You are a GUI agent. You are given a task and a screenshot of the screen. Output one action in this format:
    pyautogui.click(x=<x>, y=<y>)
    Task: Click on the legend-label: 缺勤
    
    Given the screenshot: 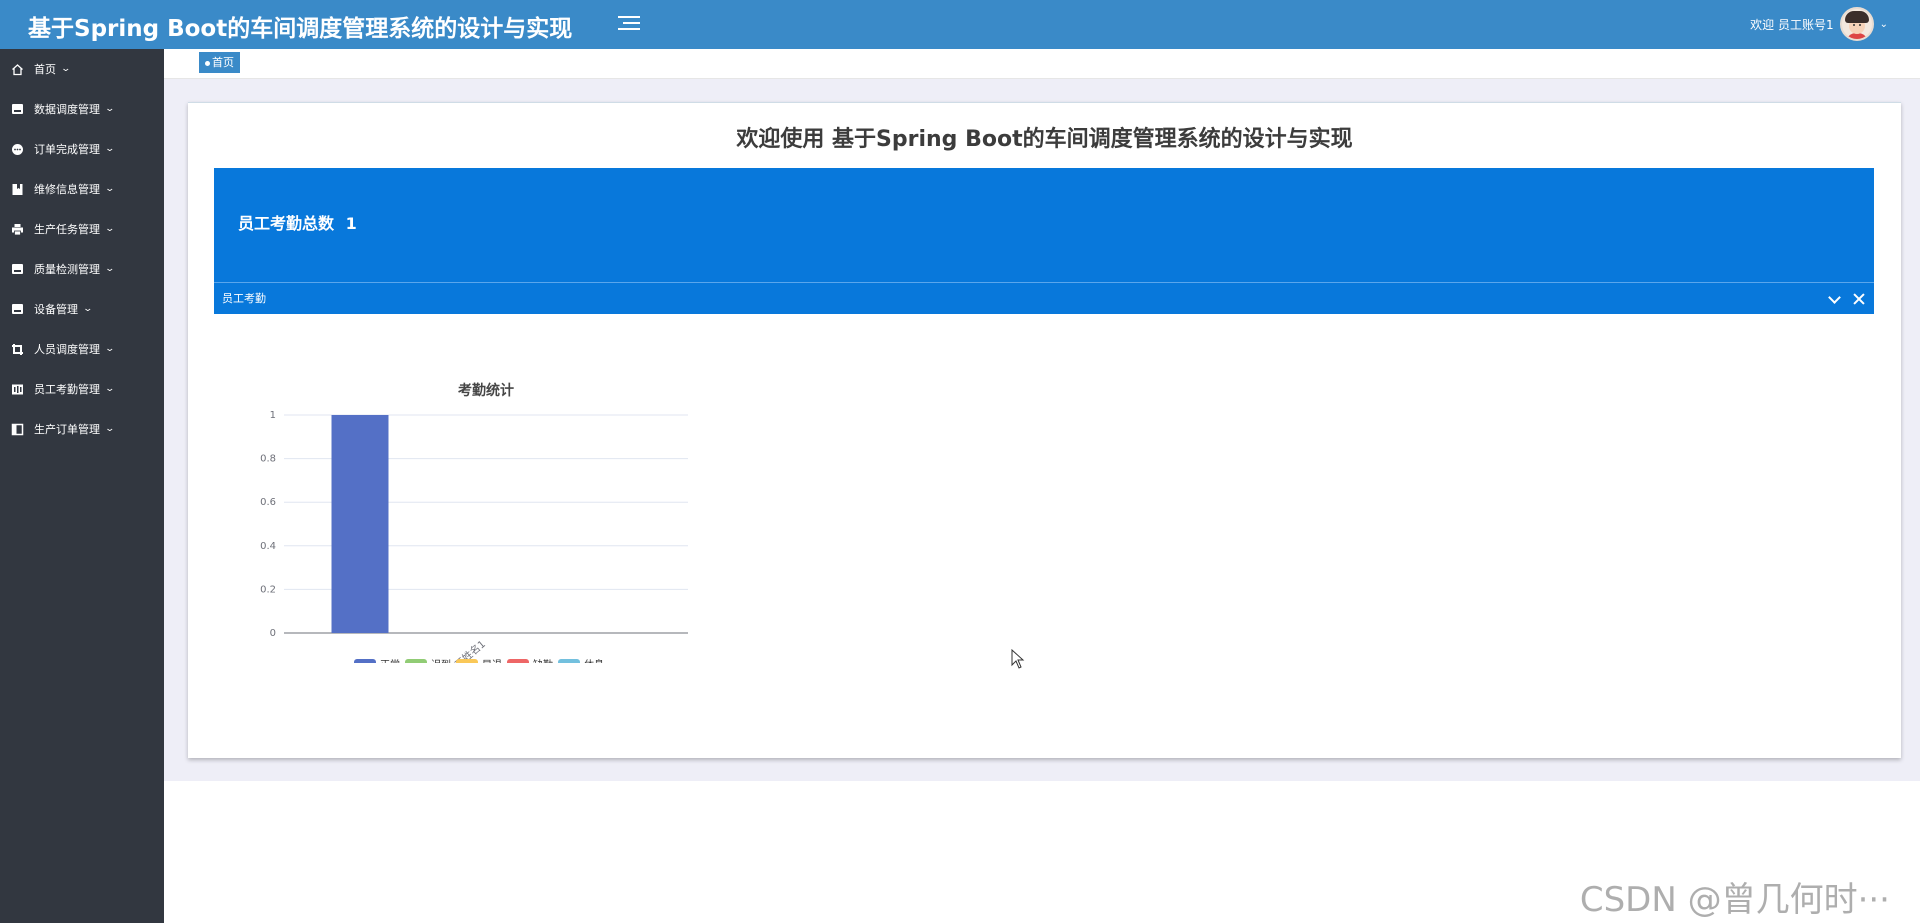 What is the action you would take?
    pyautogui.click(x=543, y=660)
    